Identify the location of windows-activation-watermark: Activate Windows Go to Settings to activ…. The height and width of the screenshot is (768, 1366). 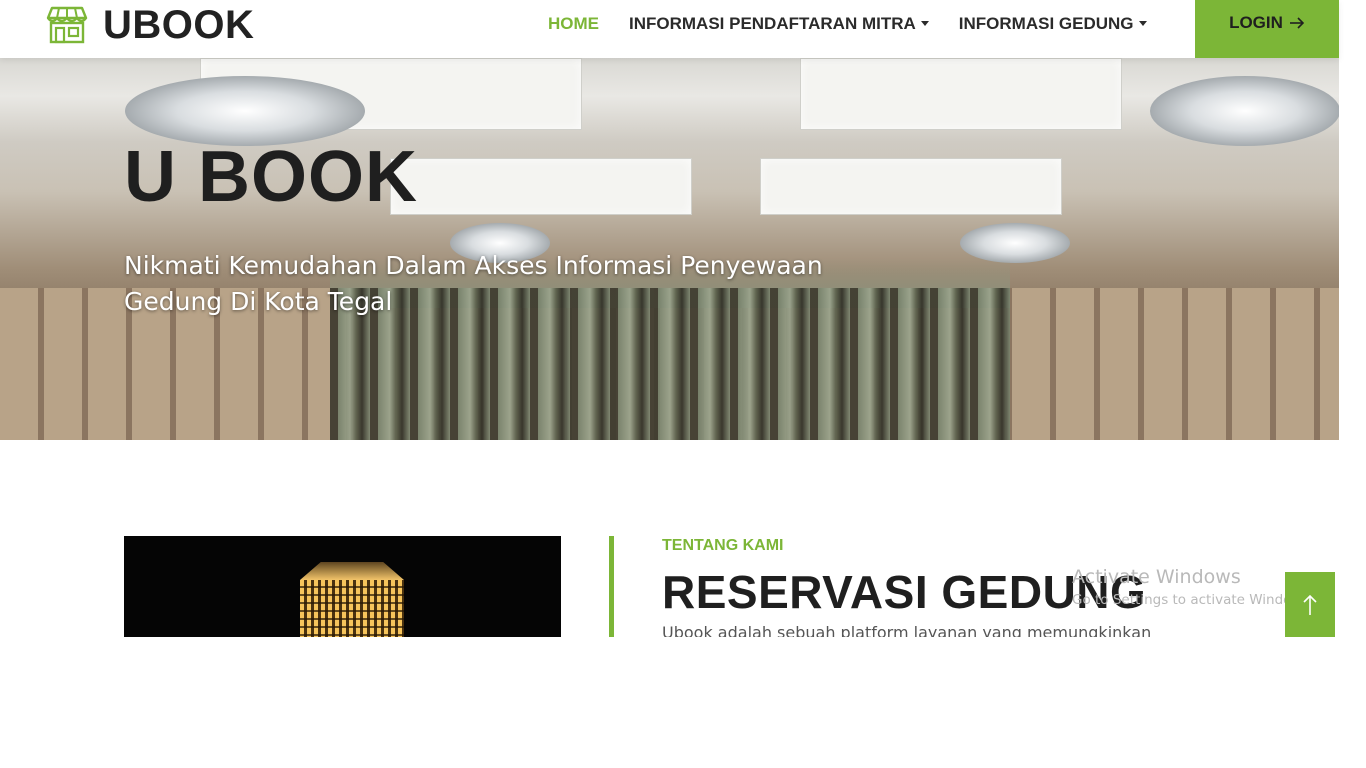
(1193, 588).